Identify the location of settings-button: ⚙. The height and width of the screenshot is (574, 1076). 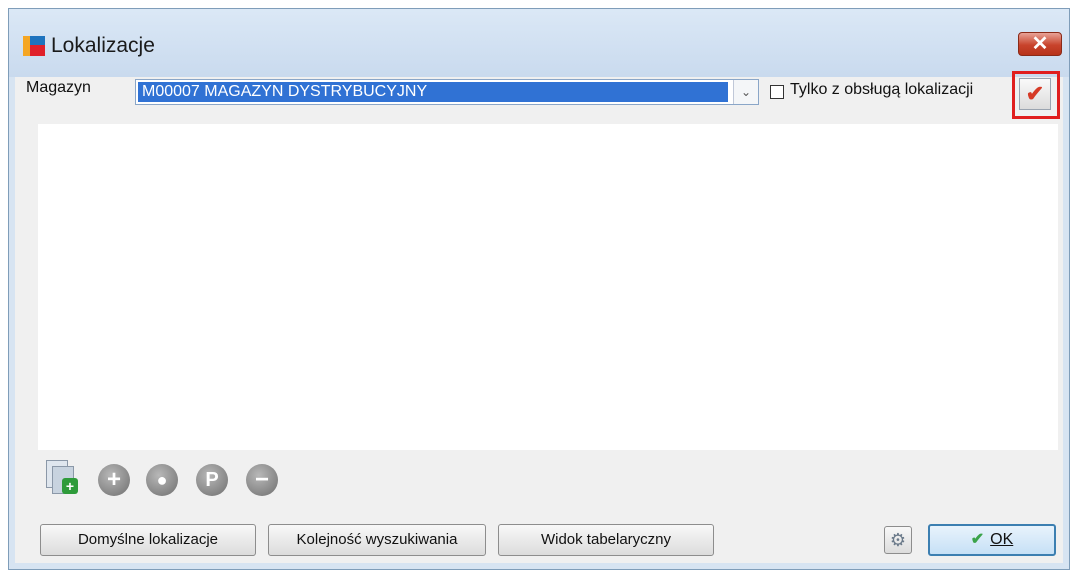
(898, 540).